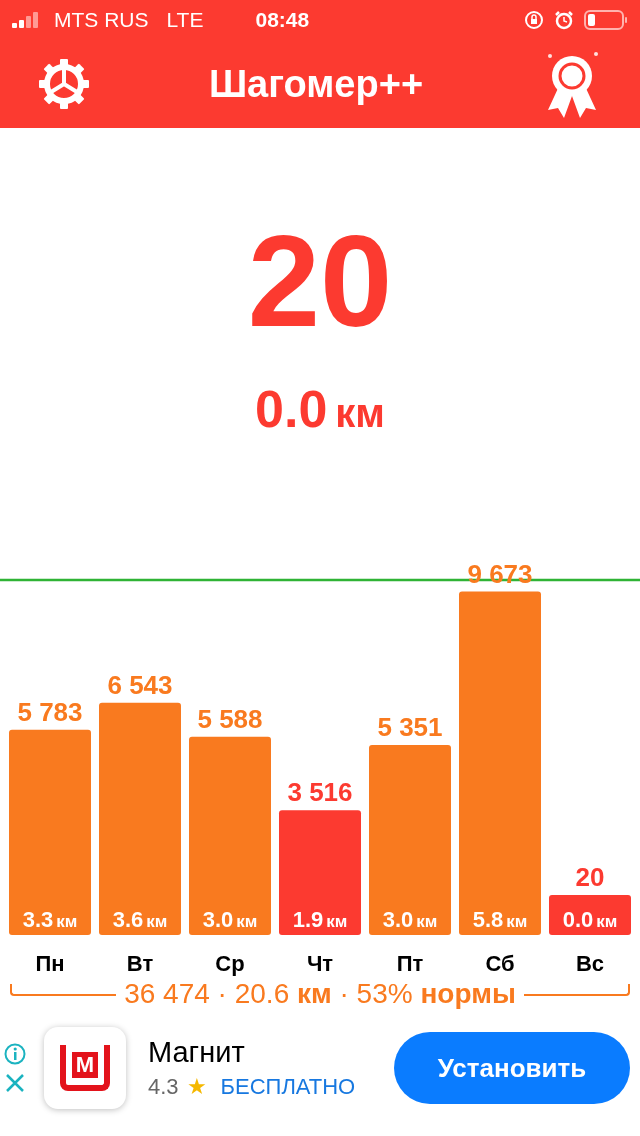  Describe the element at coordinates (140, 919) in the screenshot. I see `bar-distance: 3.6 км` at that location.